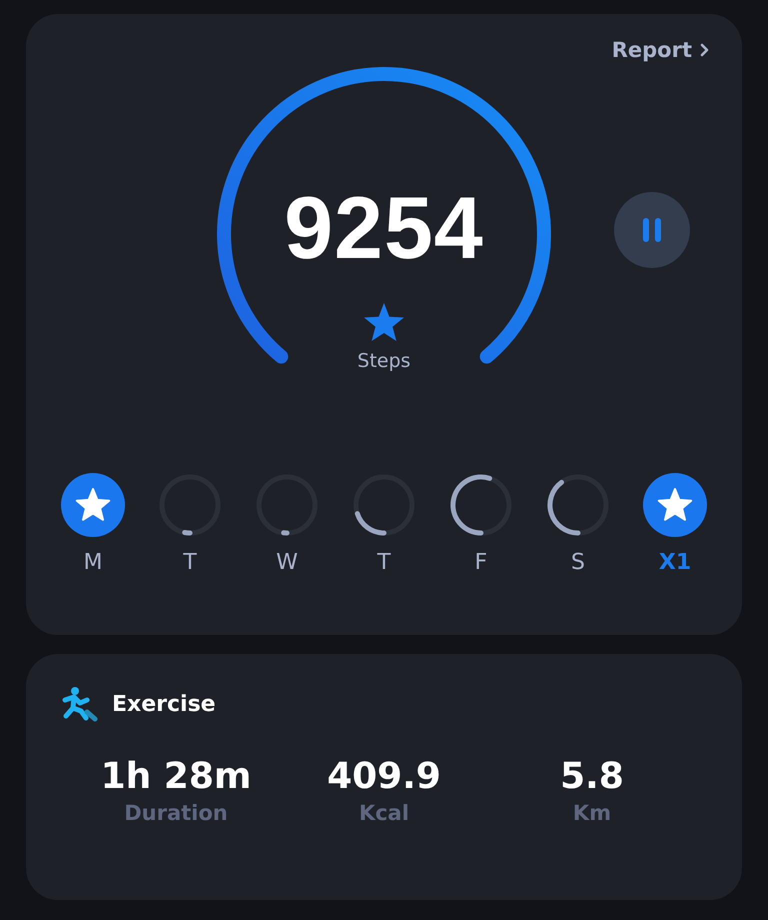 The width and height of the screenshot is (768, 920). I want to click on day-label: M, so click(93, 562).